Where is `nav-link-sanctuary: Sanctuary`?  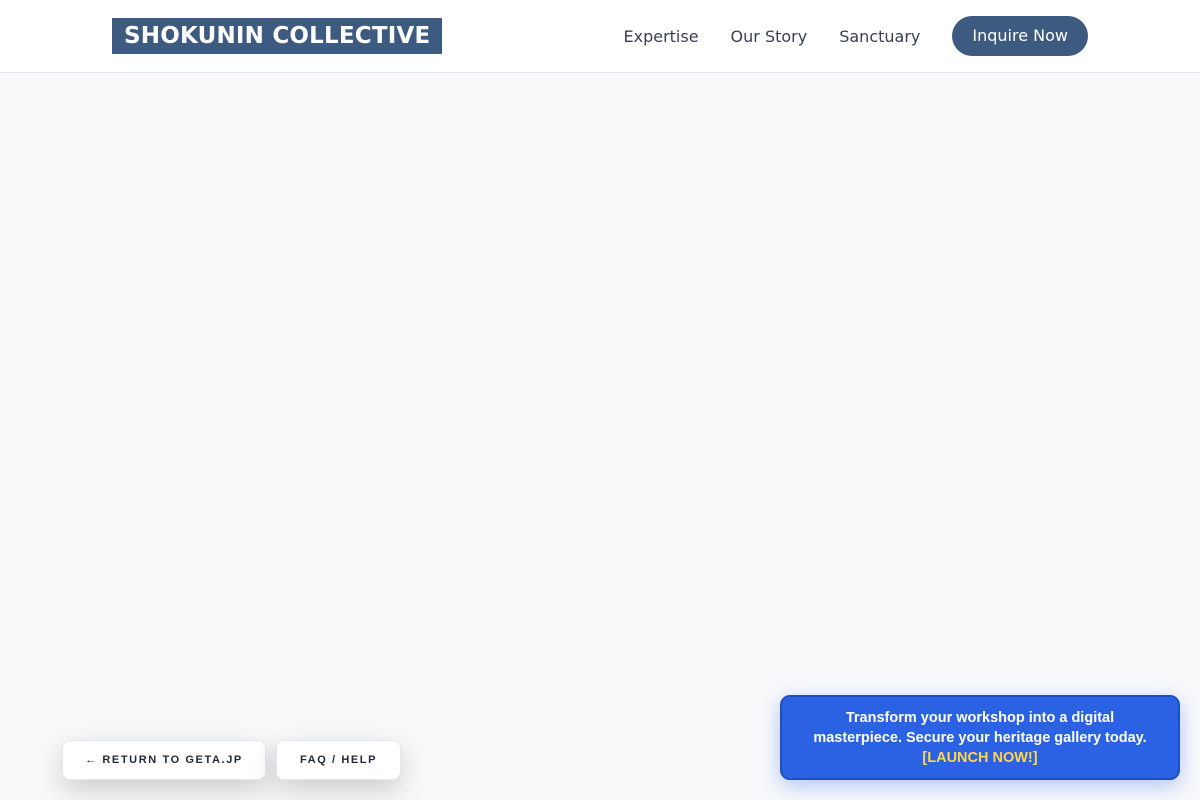 nav-link-sanctuary: Sanctuary is located at coordinates (879, 36).